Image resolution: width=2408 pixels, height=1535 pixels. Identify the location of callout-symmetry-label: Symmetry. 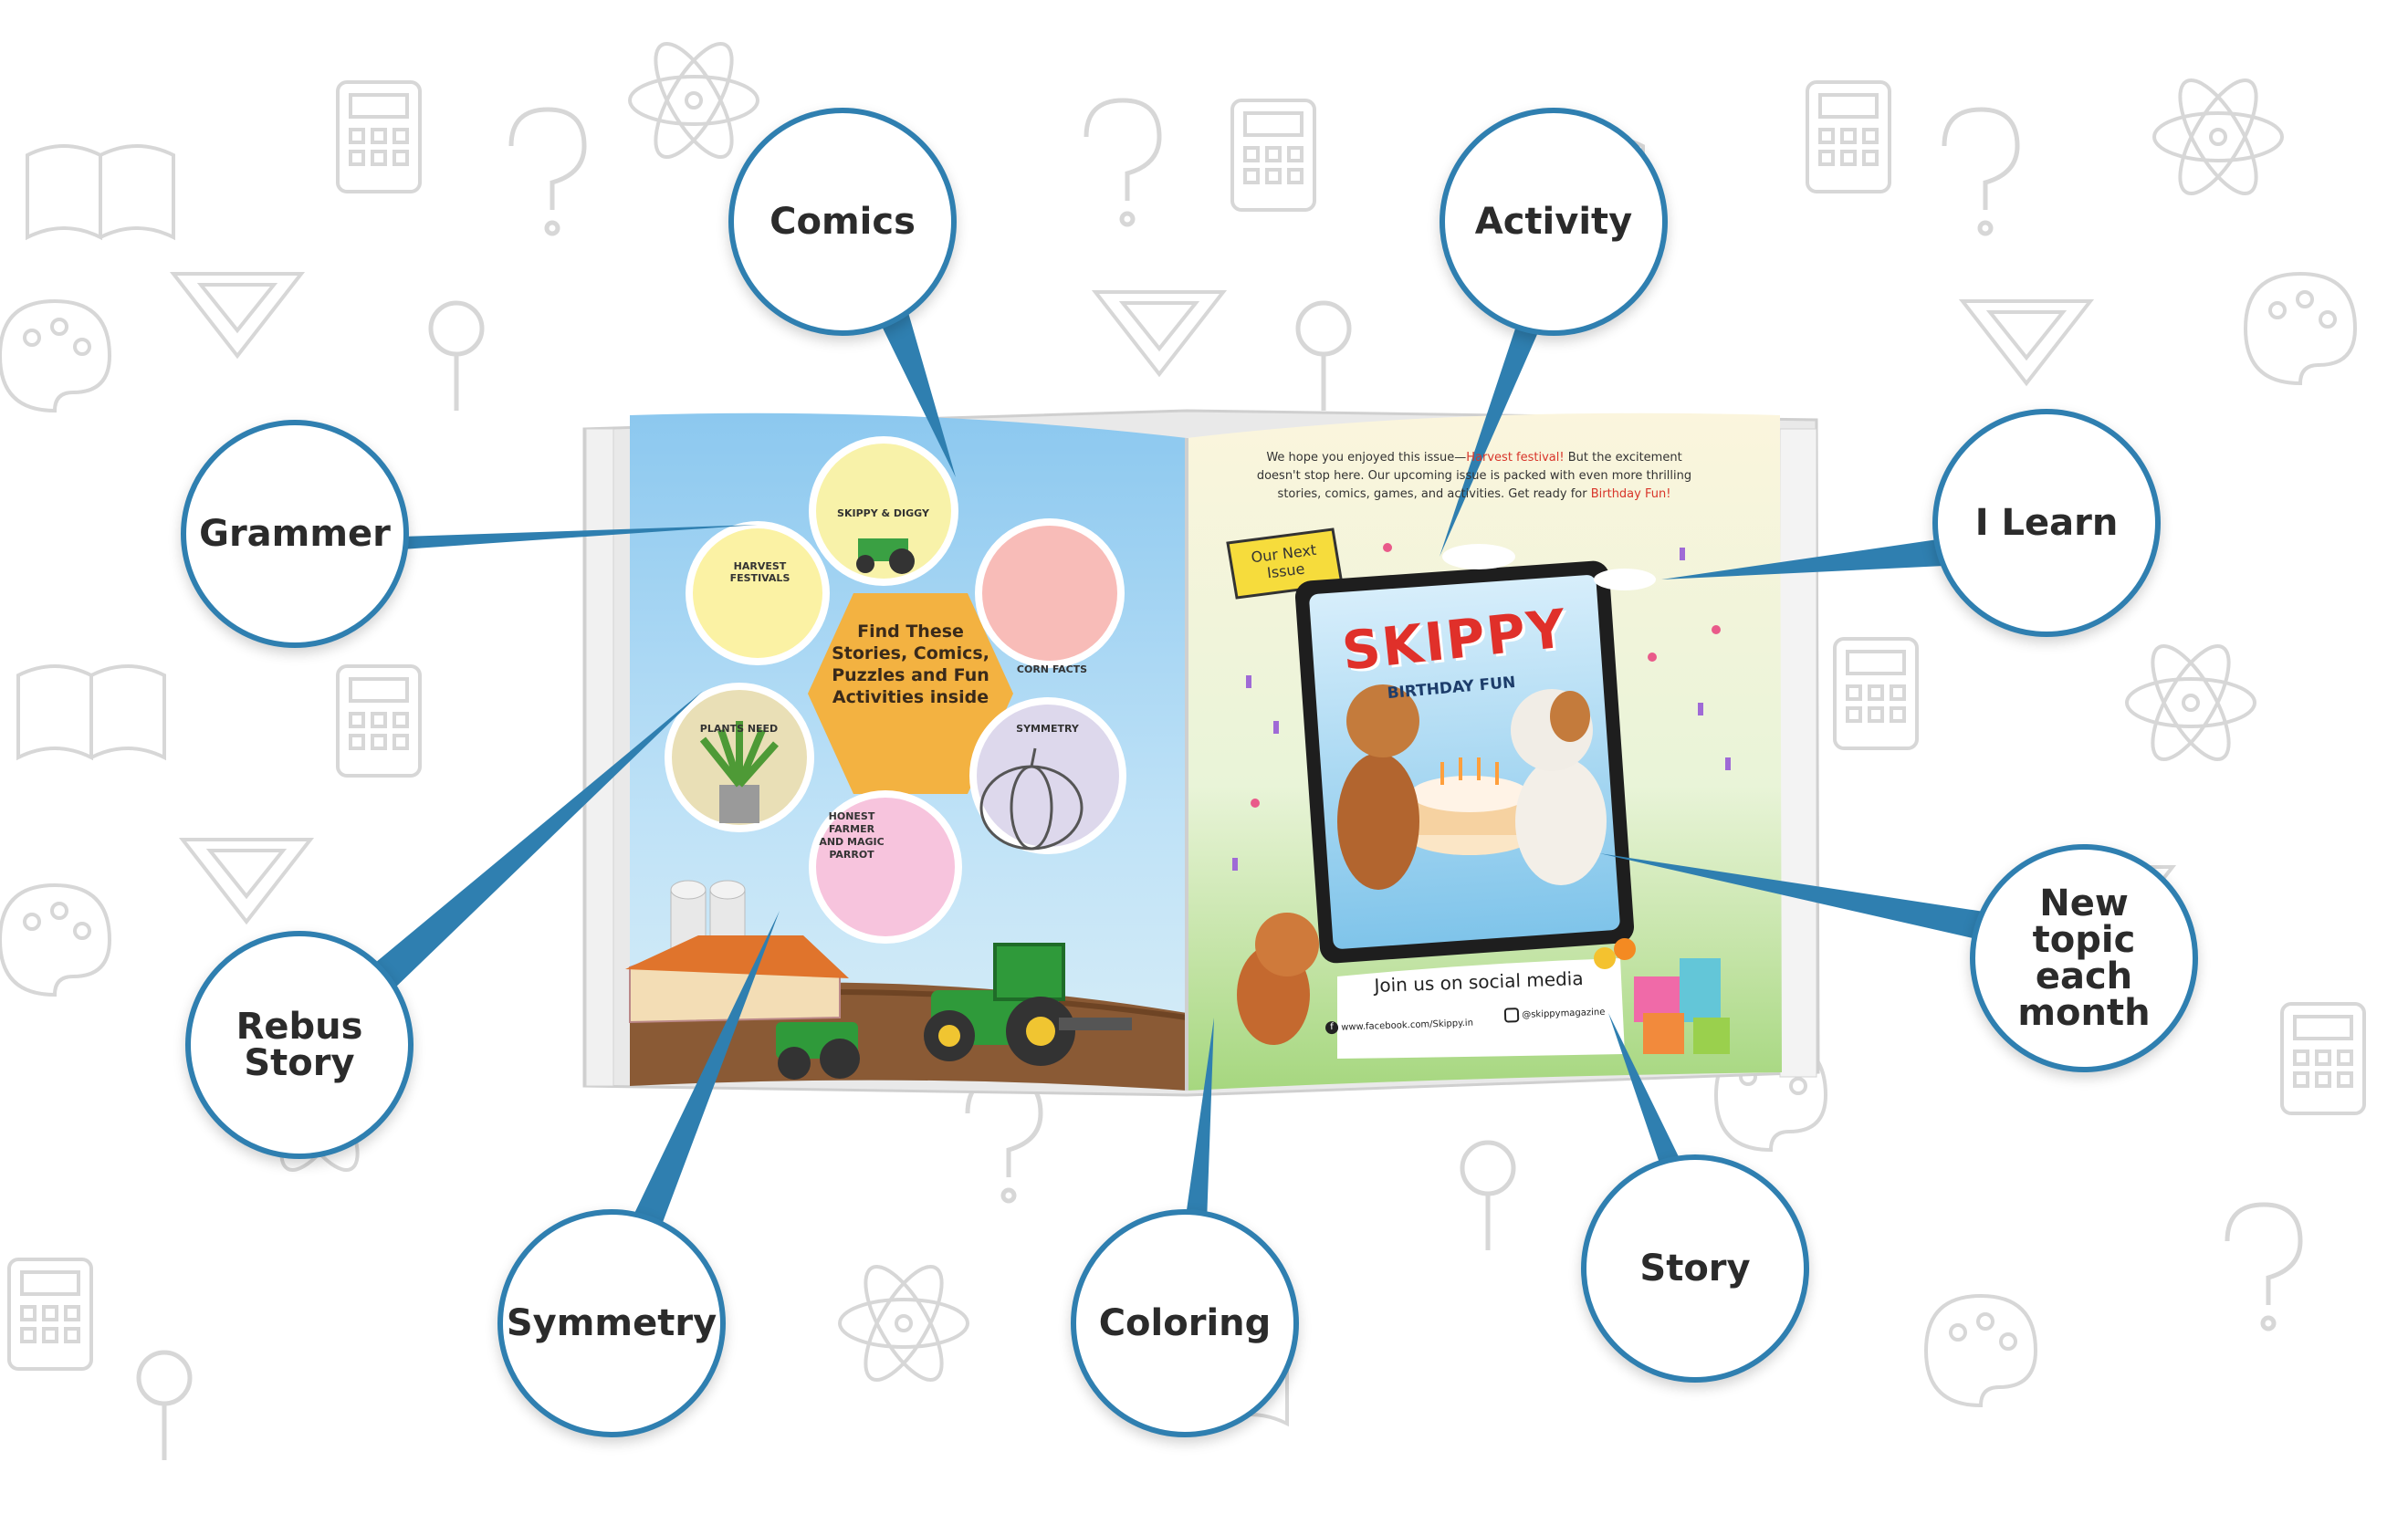
(612, 1323).